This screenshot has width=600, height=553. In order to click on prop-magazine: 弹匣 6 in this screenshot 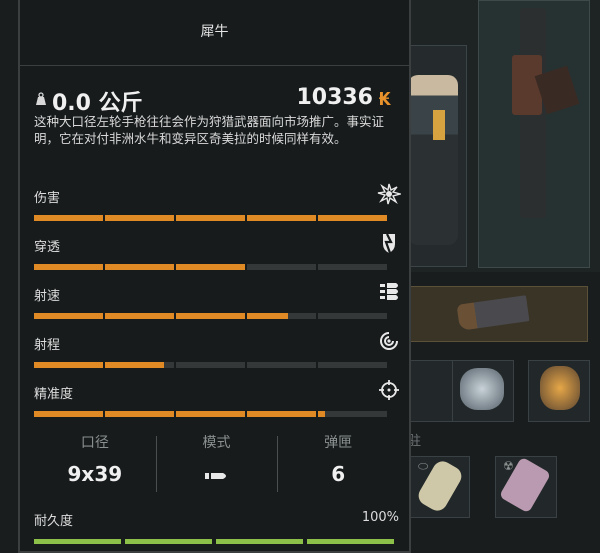, I will do `click(338, 464)`.